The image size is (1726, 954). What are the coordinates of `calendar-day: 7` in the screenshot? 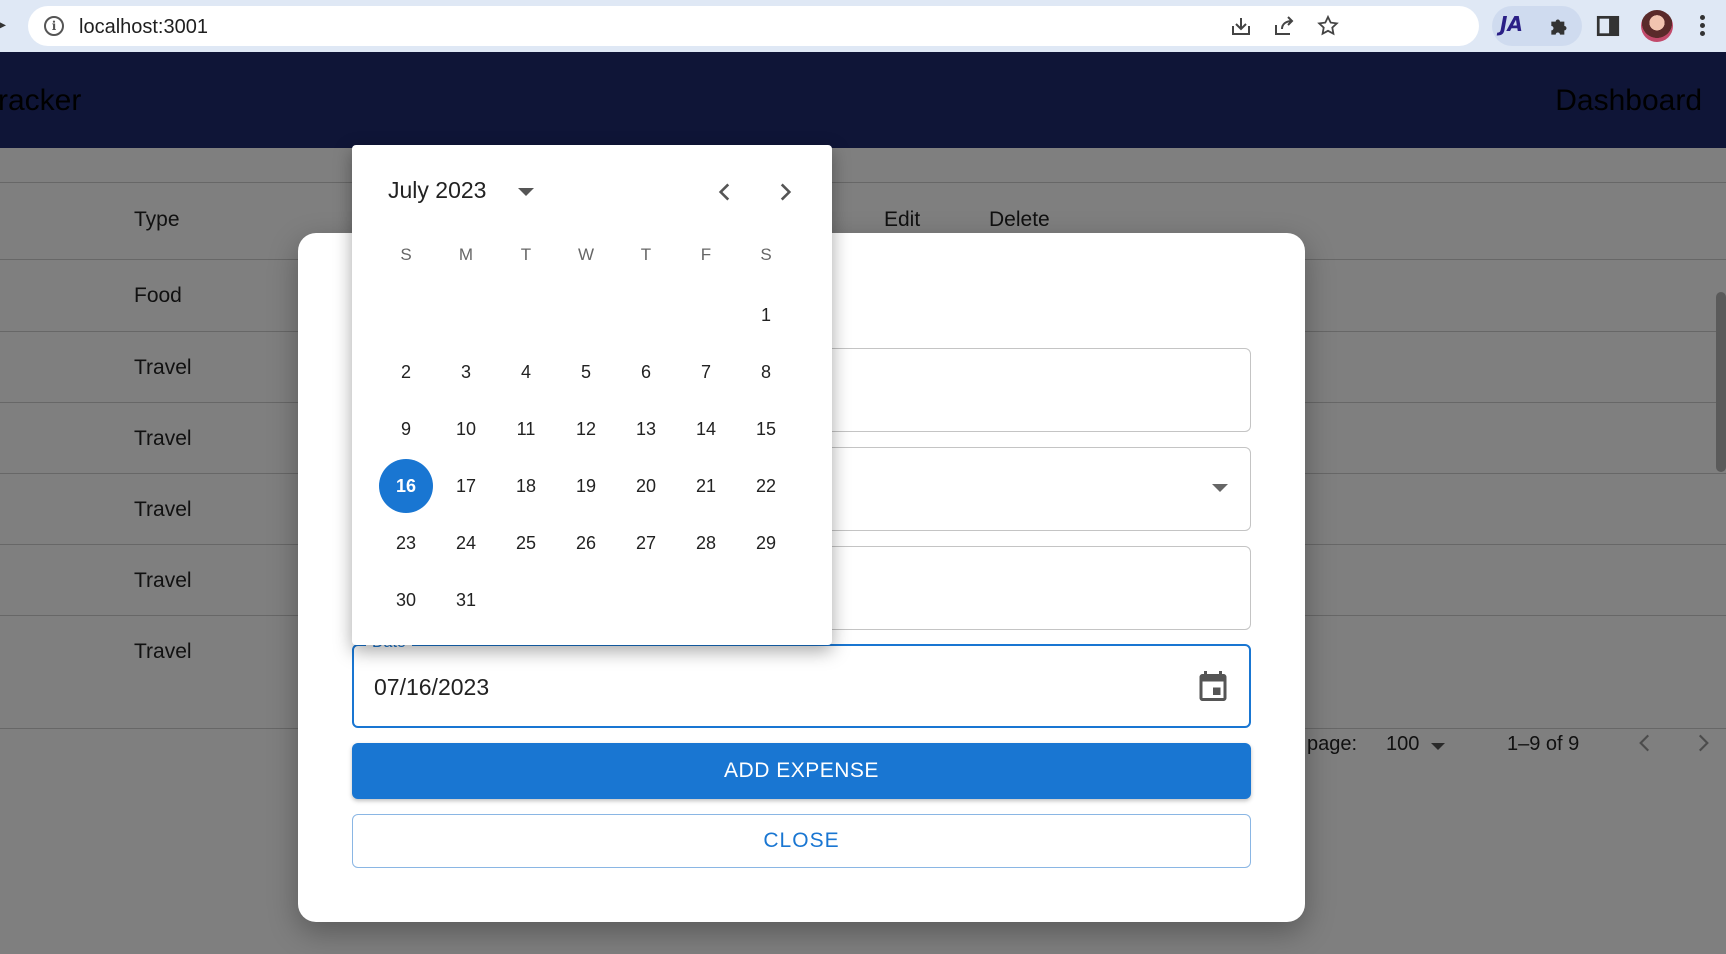 It's located at (706, 372).